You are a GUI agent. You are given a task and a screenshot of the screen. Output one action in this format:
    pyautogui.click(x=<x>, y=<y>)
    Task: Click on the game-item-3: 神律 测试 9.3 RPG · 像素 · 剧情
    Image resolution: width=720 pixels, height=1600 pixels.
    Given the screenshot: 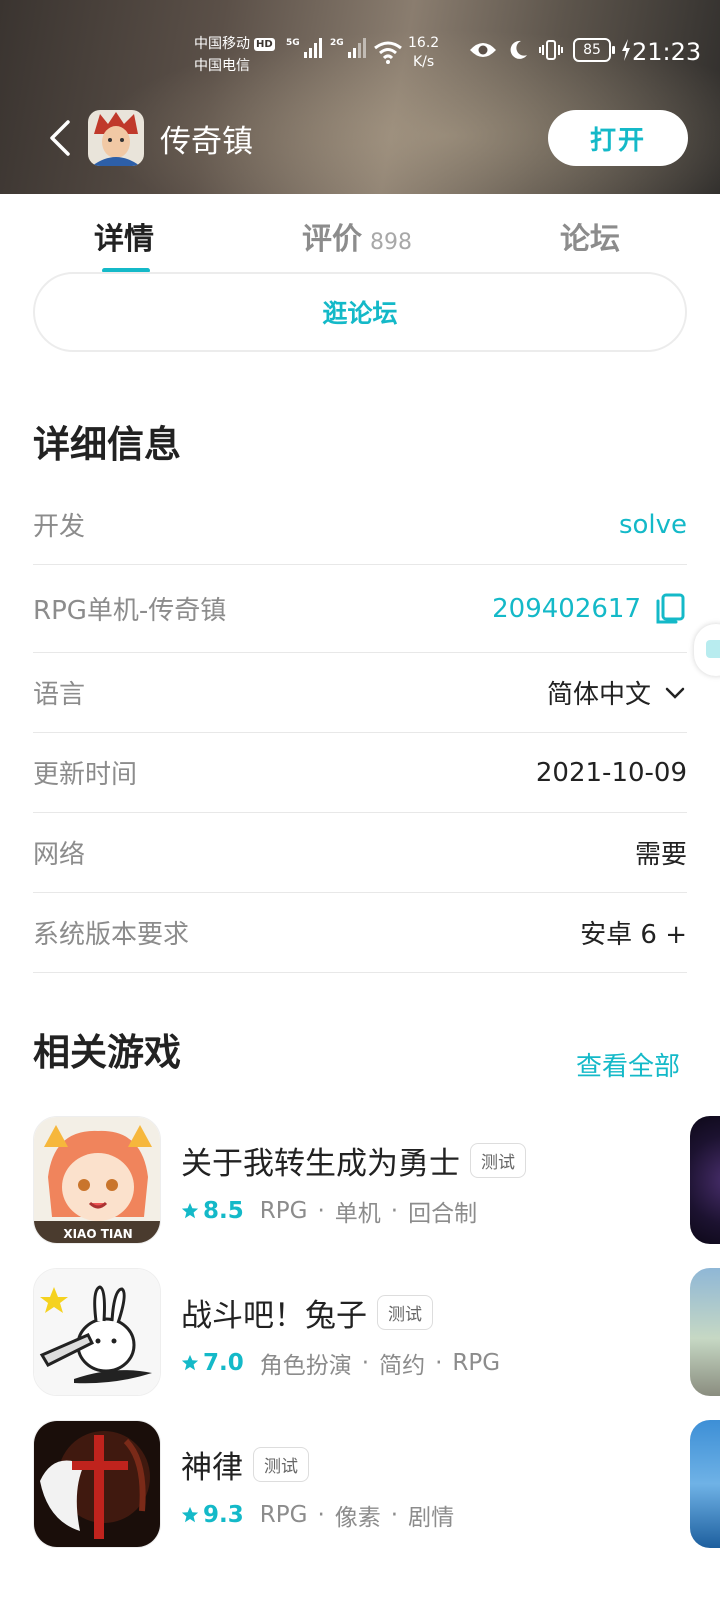 What is the action you would take?
    pyautogui.click(x=353, y=1484)
    